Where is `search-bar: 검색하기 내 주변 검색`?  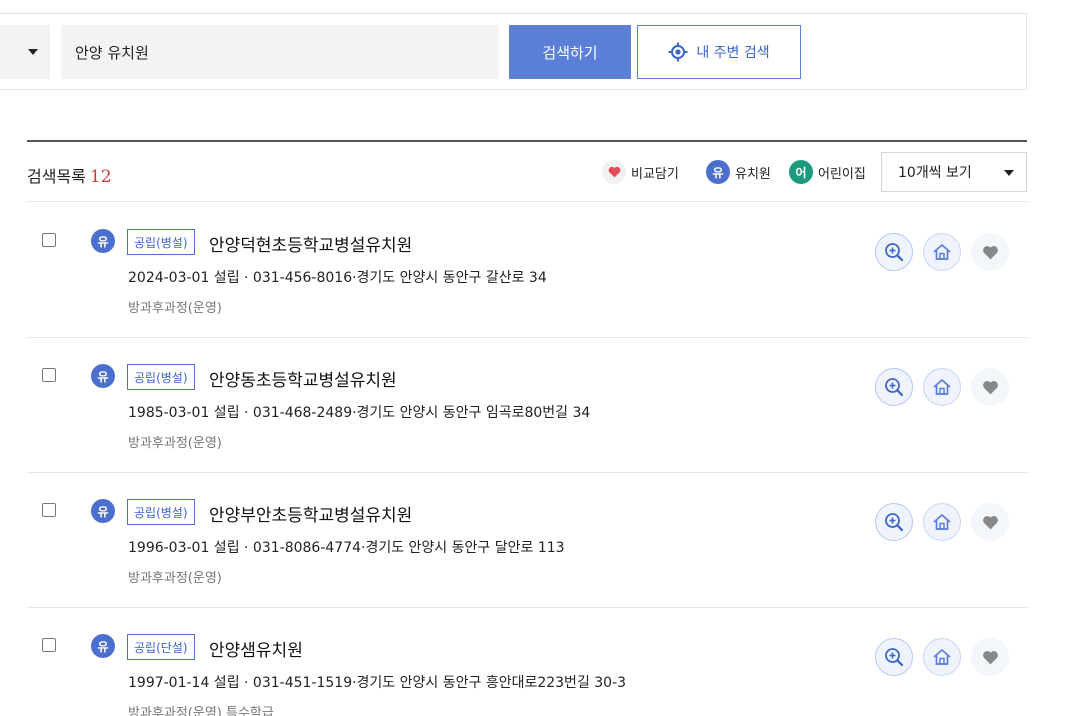 search-bar: 검색하기 내 주변 검색 is located at coordinates (513, 51).